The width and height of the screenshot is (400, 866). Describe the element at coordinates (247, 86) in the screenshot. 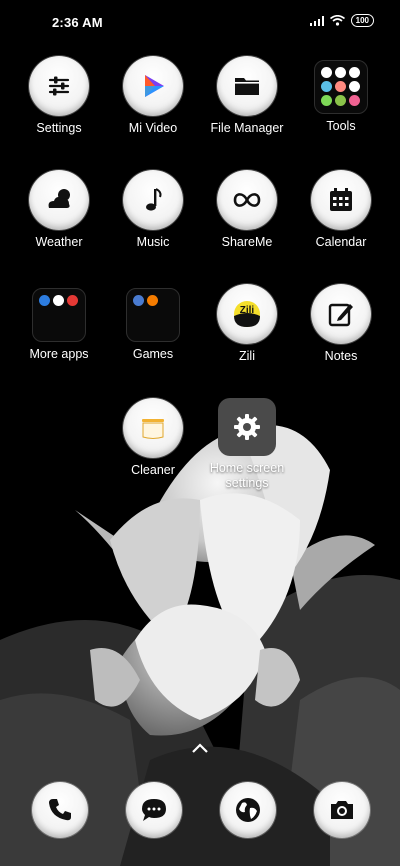

I see `folder-icon` at that location.